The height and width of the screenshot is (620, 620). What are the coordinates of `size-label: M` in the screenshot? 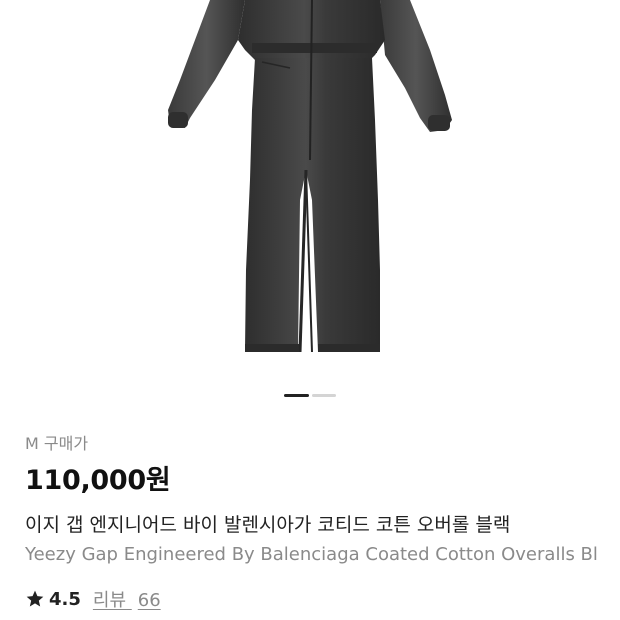 It's located at (32, 443).